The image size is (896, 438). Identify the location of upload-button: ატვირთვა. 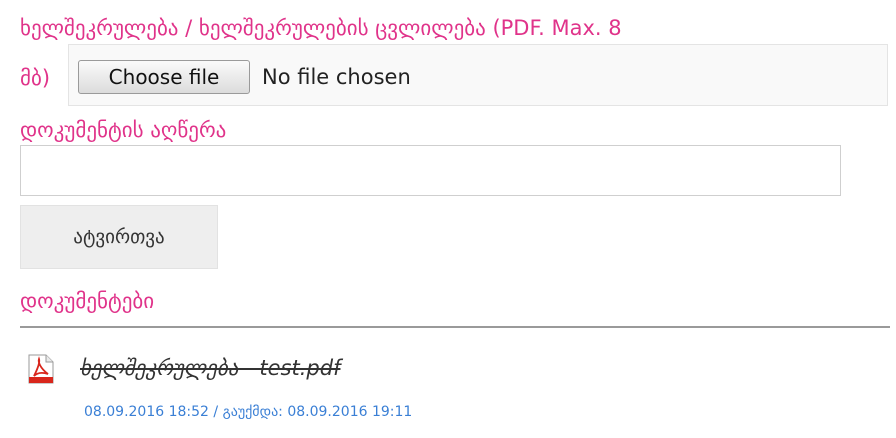
(119, 237).